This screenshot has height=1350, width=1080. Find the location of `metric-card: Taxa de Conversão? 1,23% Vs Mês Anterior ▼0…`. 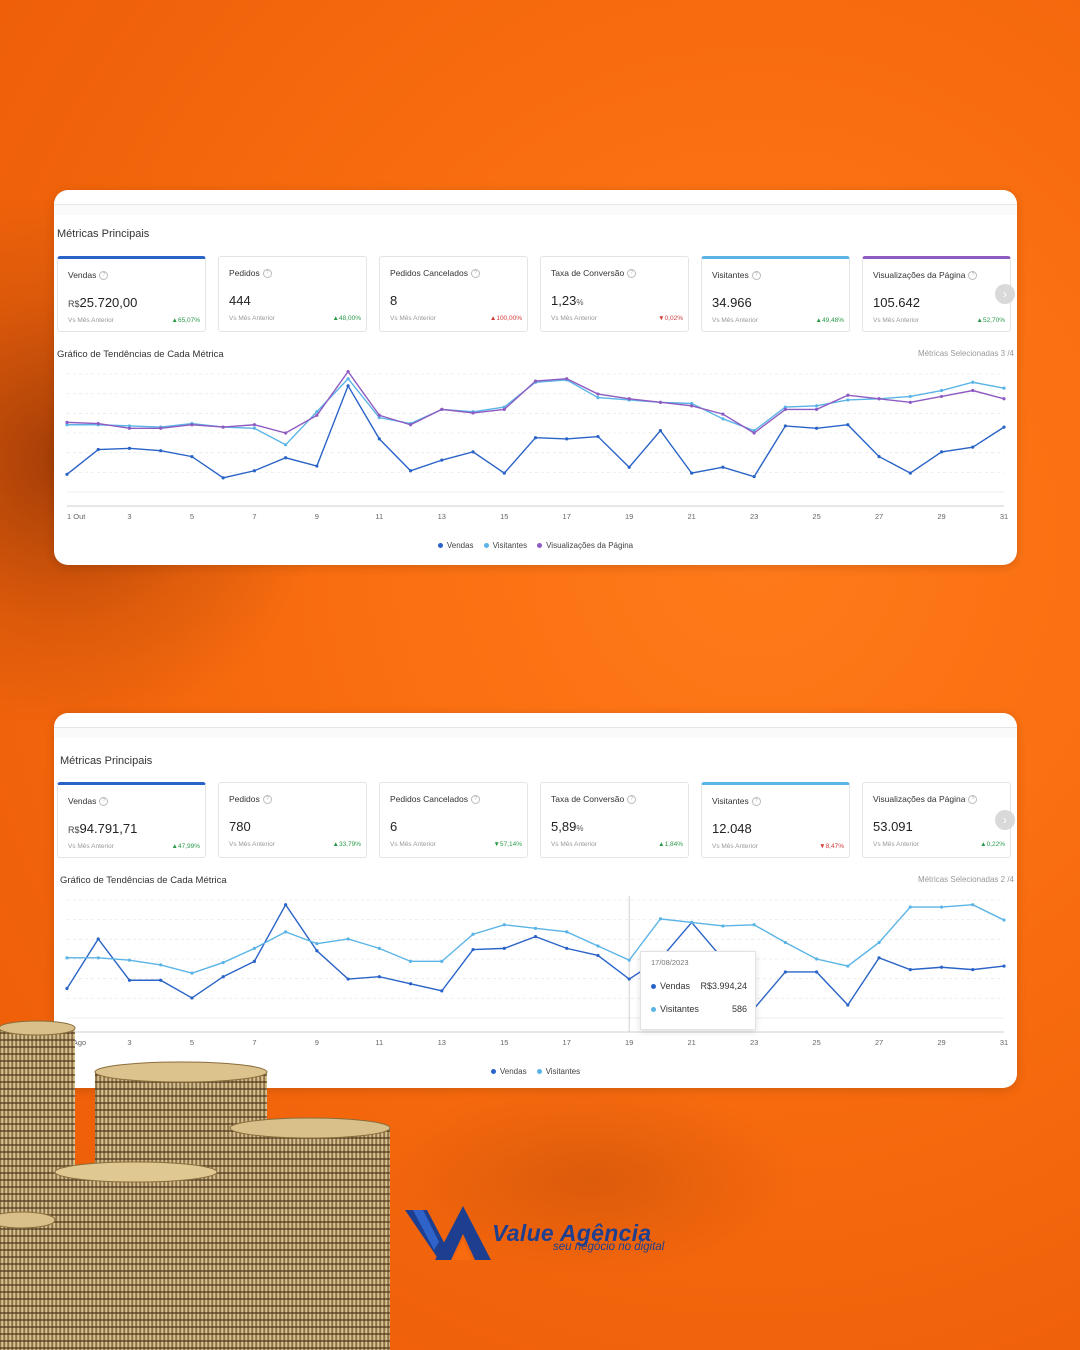

metric-card: Taxa de Conversão? 1,23% Vs Mês Anterior ▼0… is located at coordinates (614, 294).